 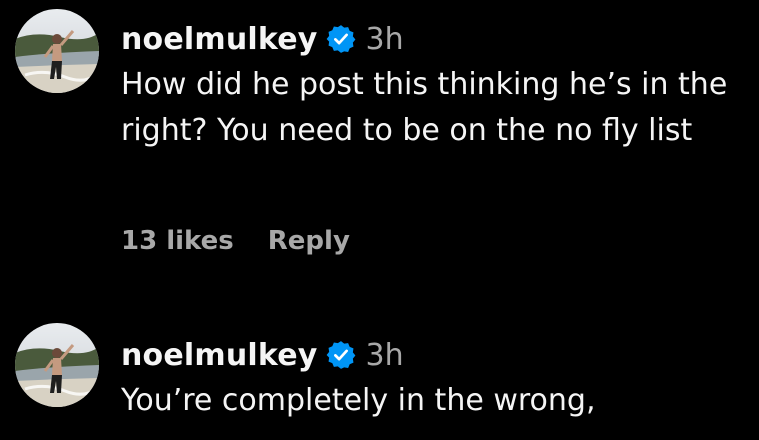 What do you see at coordinates (309, 241) in the screenshot?
I see `reply-button: Reply` at bounding box center [309, 241].